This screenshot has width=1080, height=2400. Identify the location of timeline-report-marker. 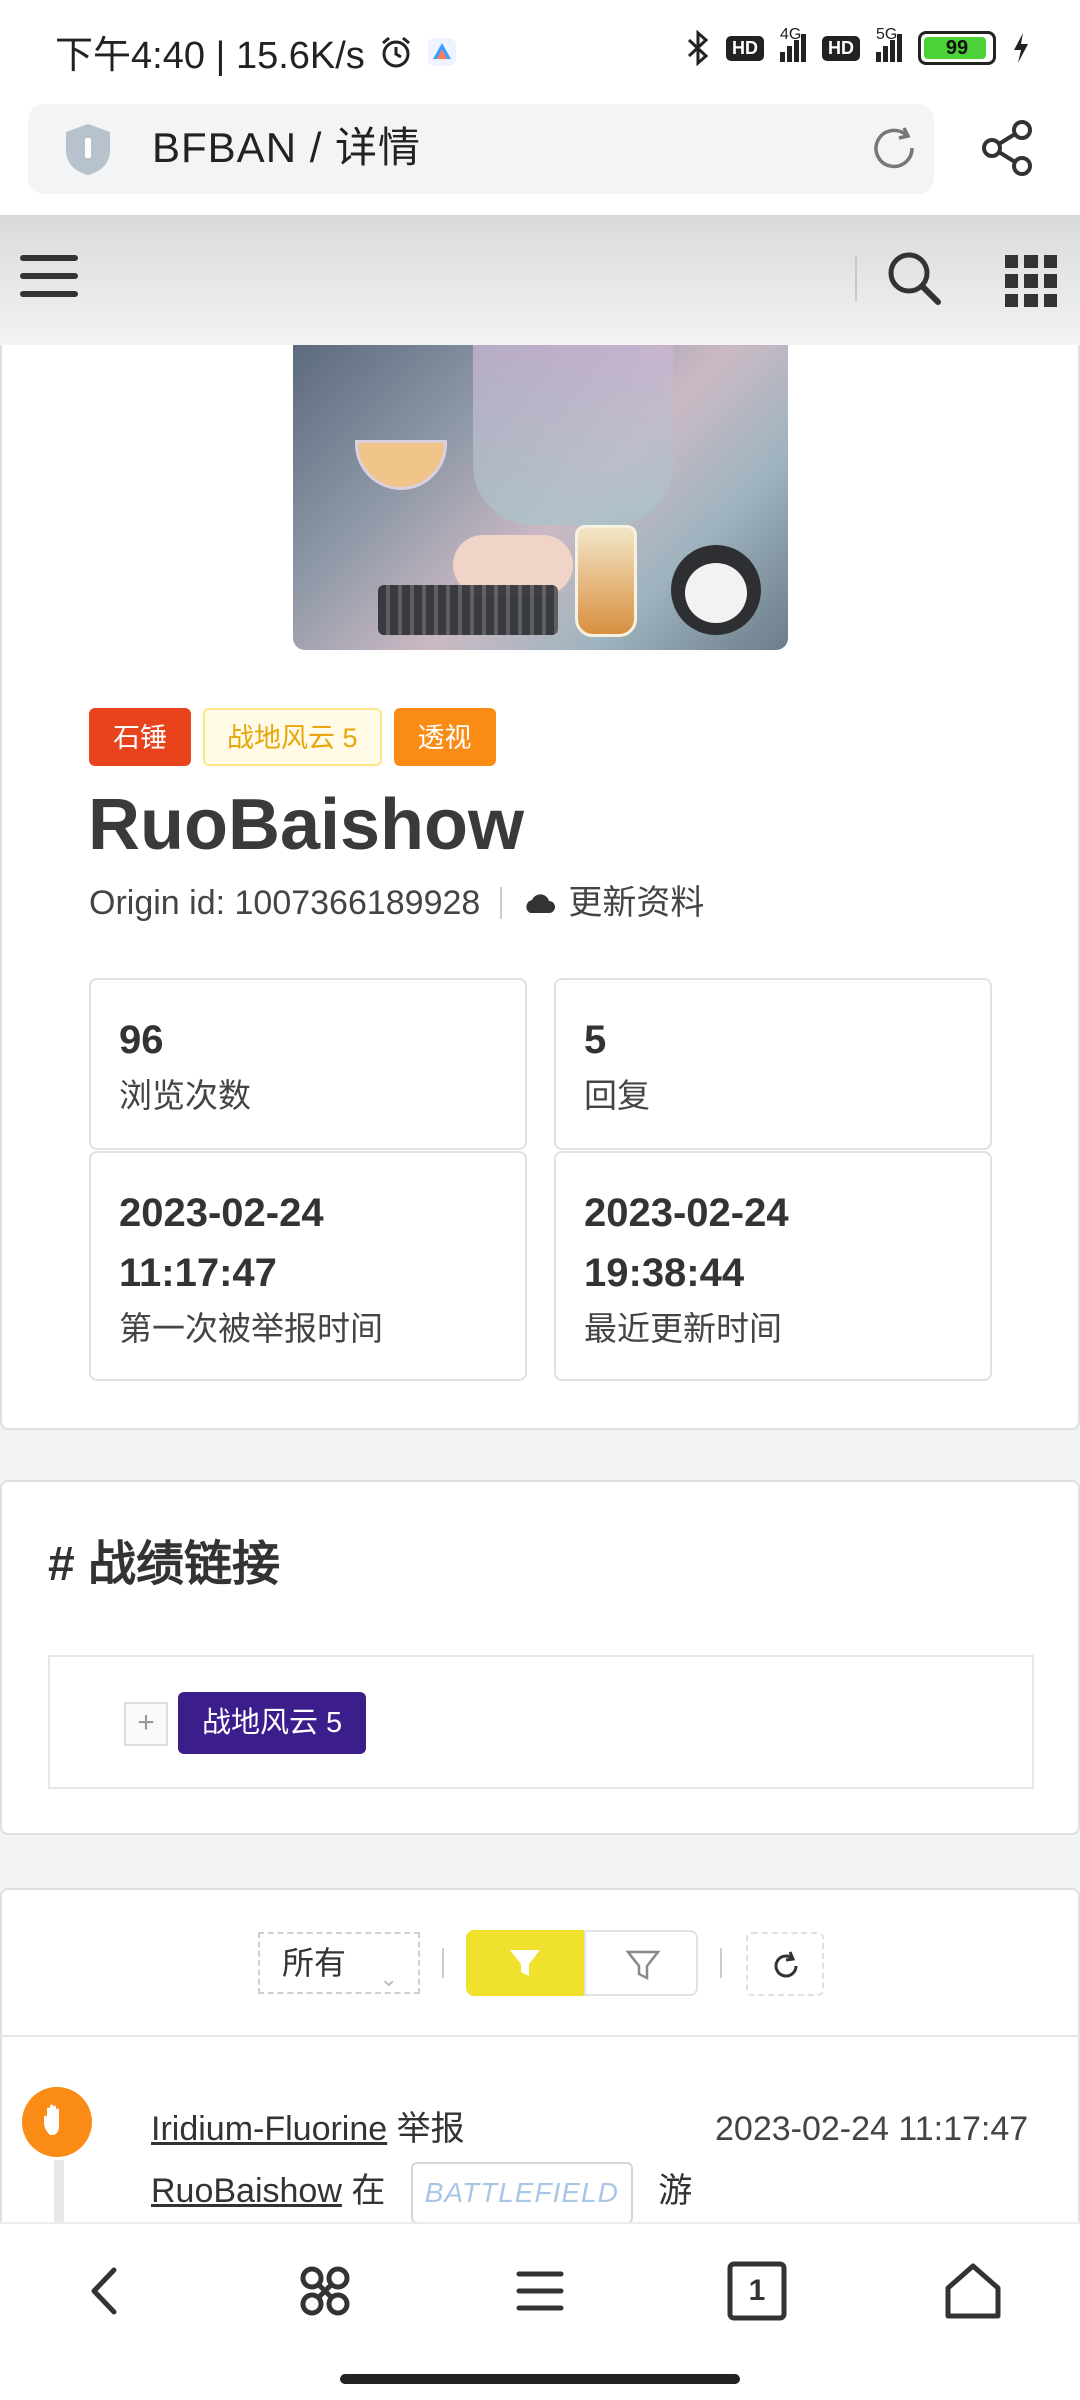
(57, 2122).